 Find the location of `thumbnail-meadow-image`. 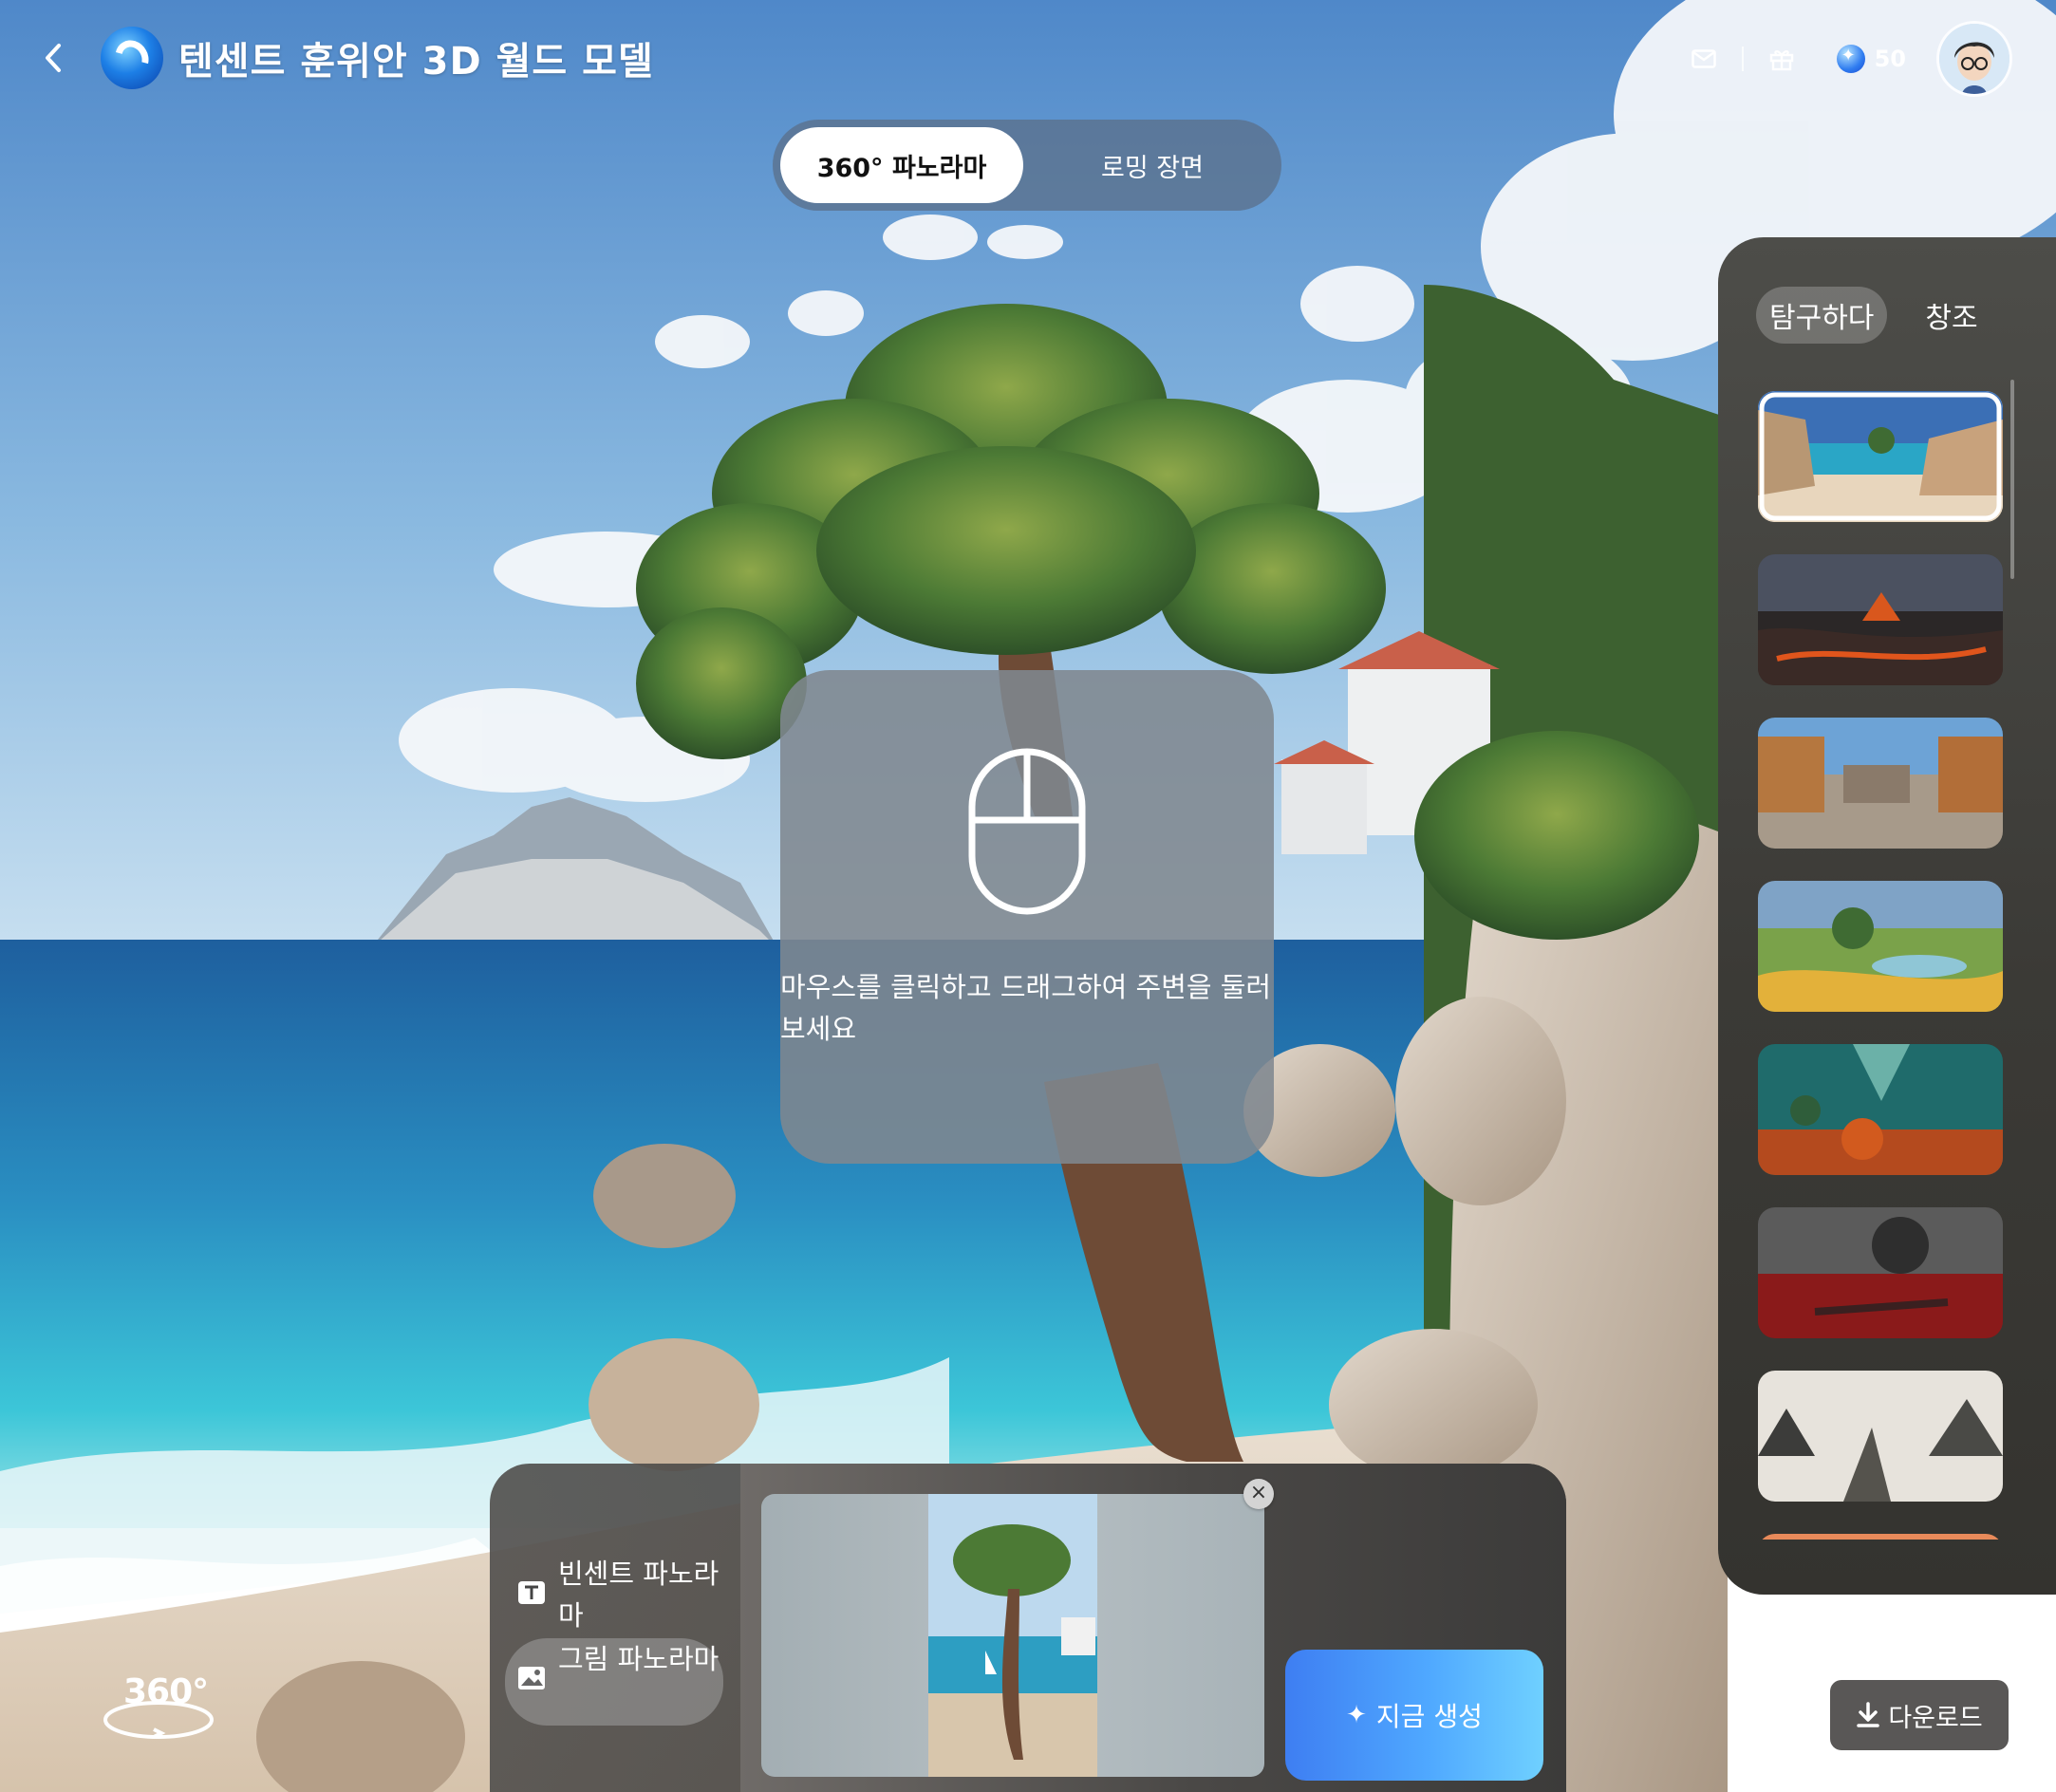

thumbnail-meadow-image is located at coordinates (1880, 947).